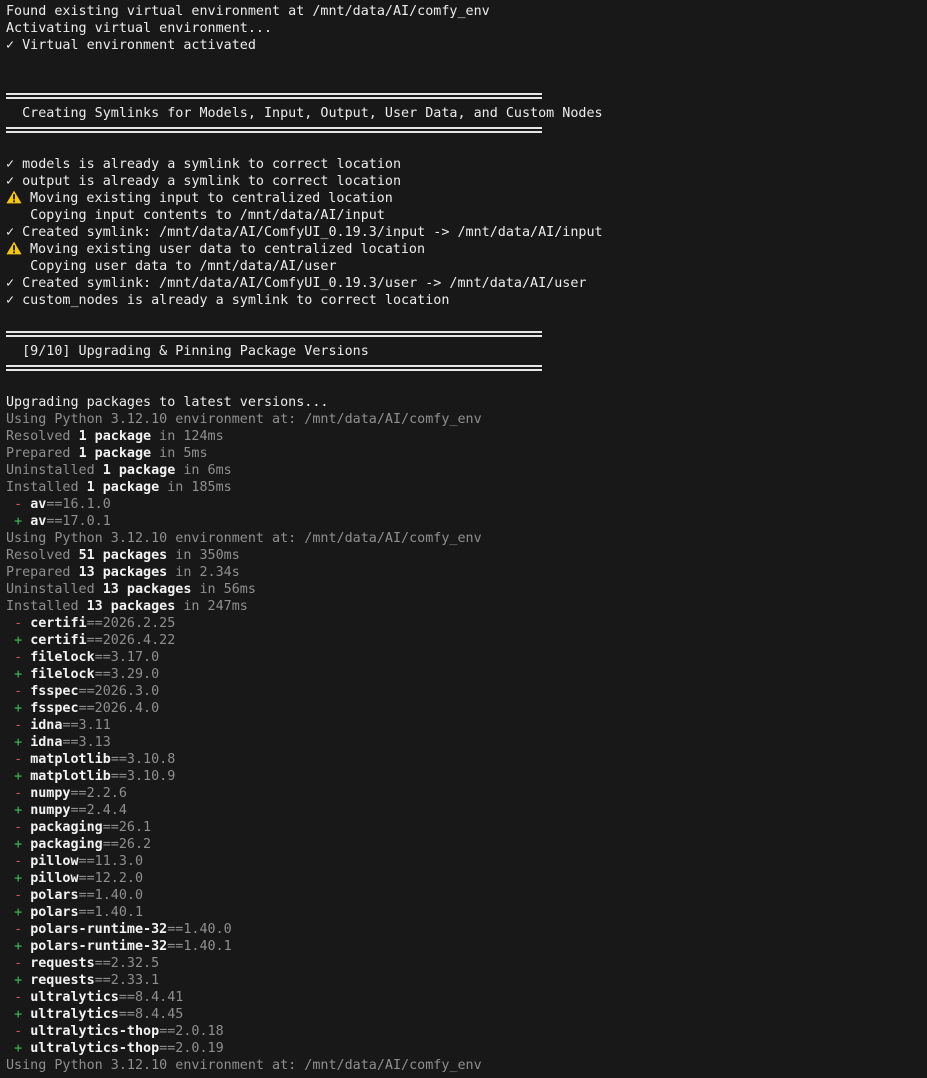 The width and height of the screenshot is (927, 1078). I want to click on stat-count: 51 packages, so click(123, 555).